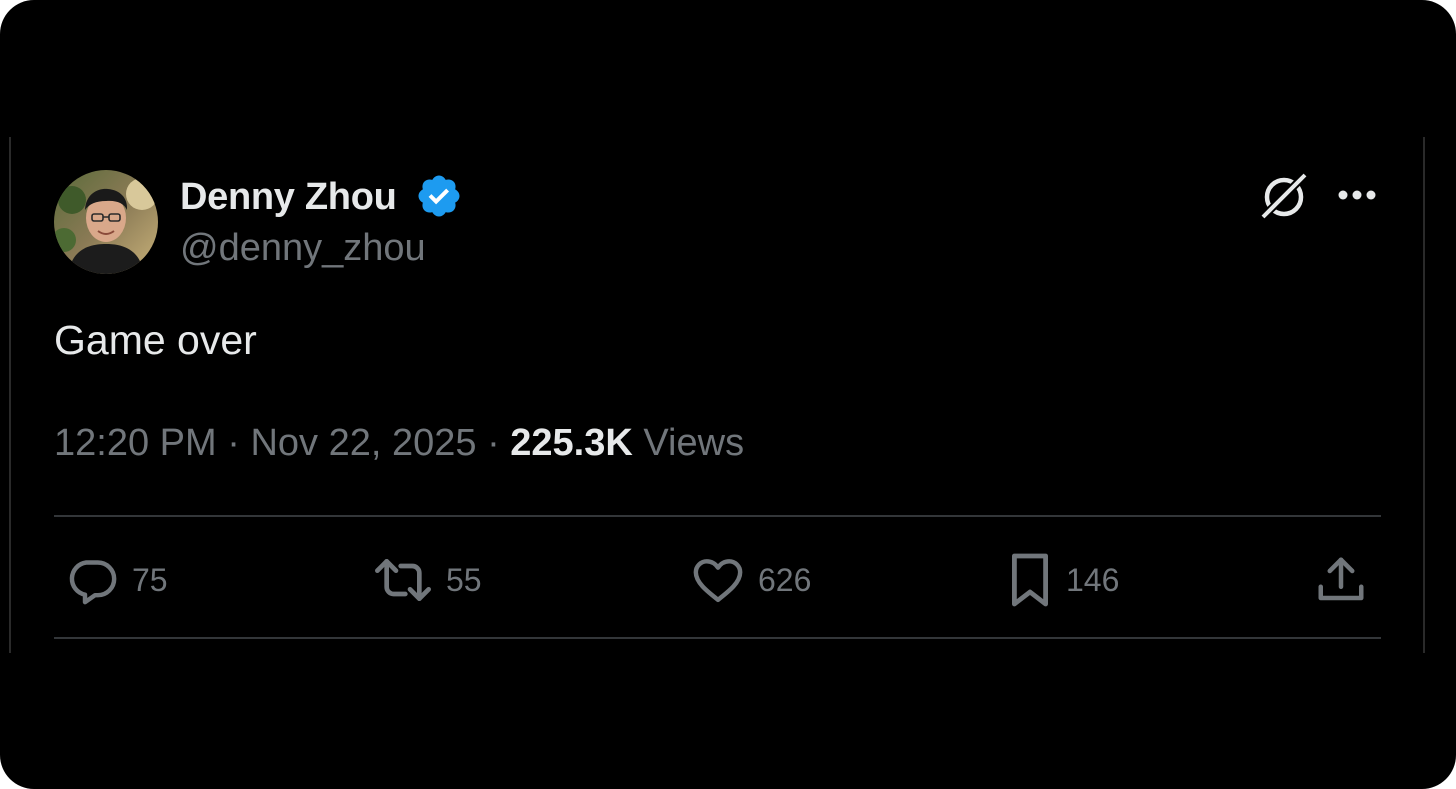 This screenshot has height=789, width=1456. Describe the element at coordinates (303, 248) in the screenshot. I see `author-handle: @denny_zhou` at that location.